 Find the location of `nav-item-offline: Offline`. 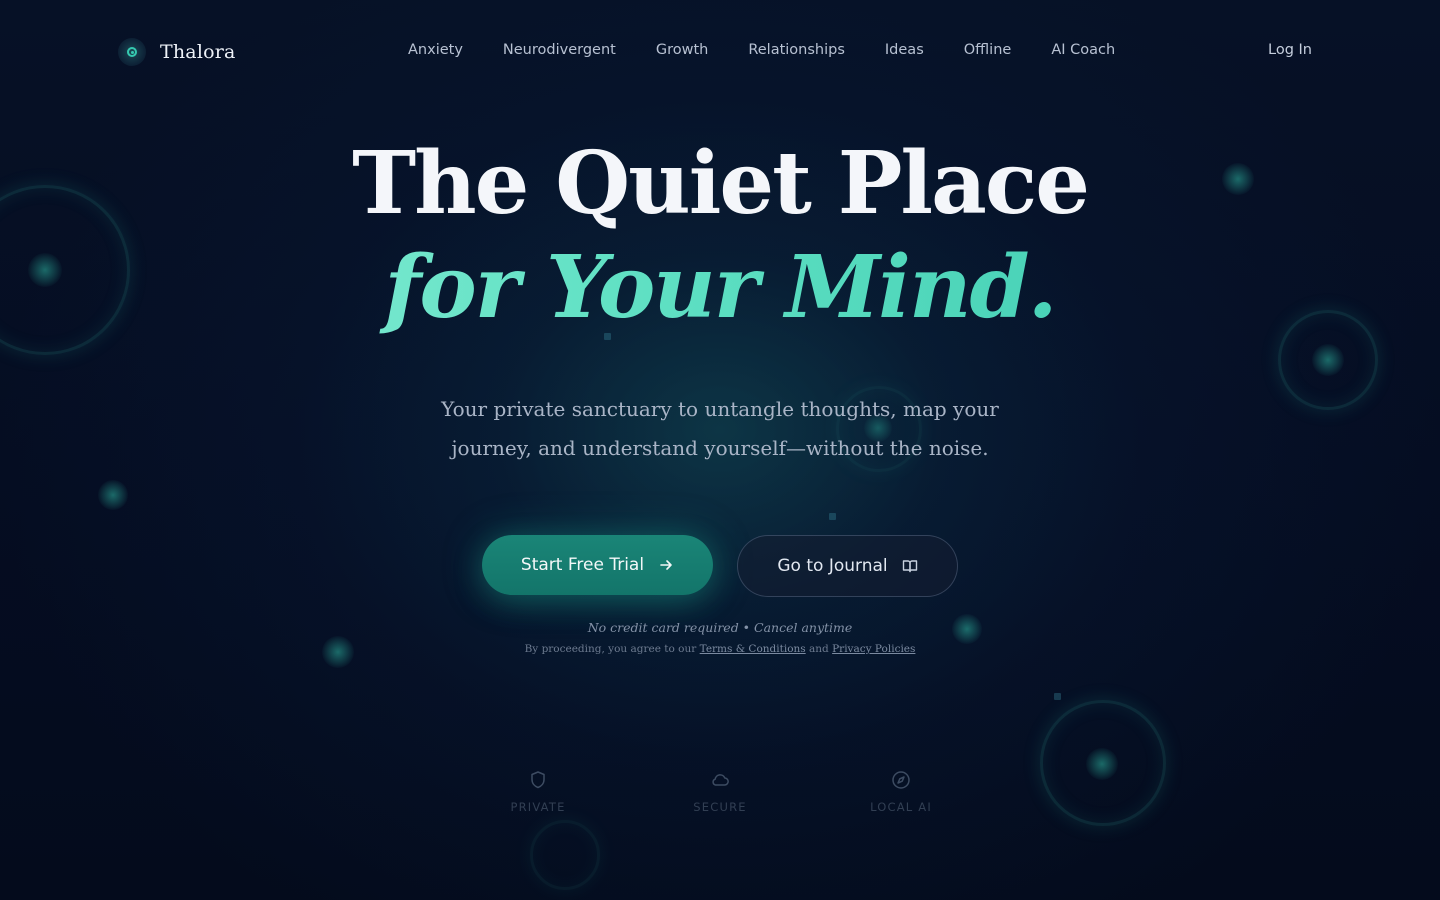

nav-item-offline: Offline is located at coordinates (988, 50).